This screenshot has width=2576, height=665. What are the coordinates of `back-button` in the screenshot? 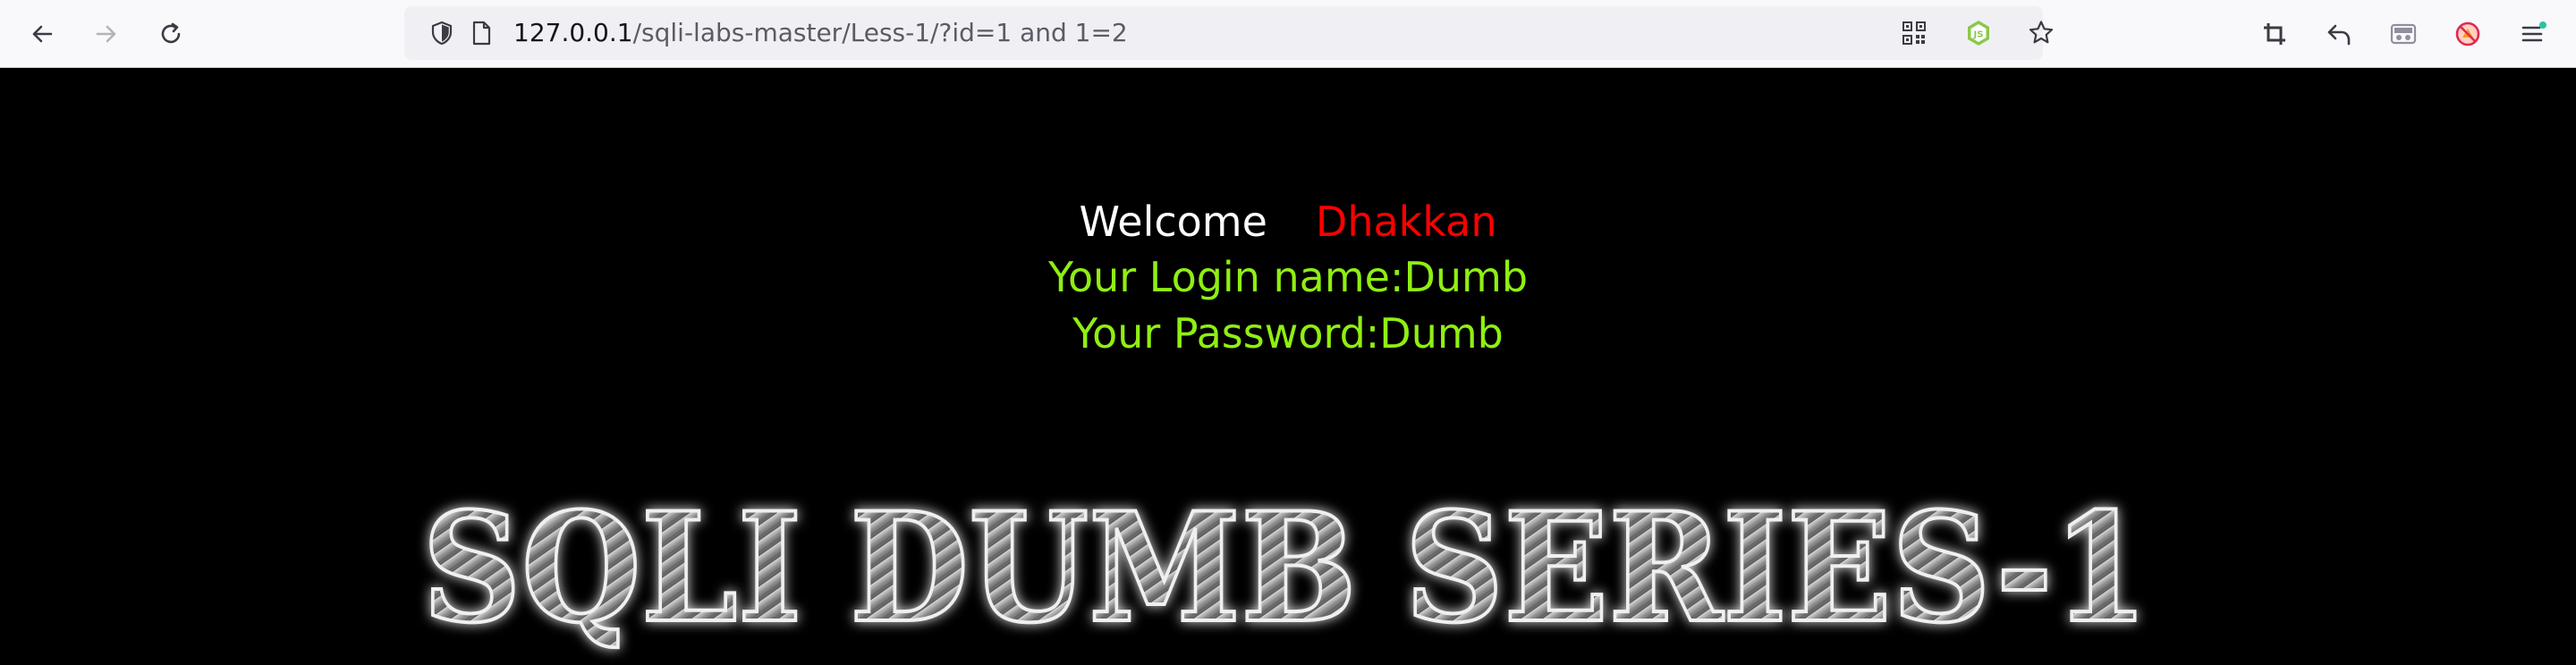 It's located at (42, 34).